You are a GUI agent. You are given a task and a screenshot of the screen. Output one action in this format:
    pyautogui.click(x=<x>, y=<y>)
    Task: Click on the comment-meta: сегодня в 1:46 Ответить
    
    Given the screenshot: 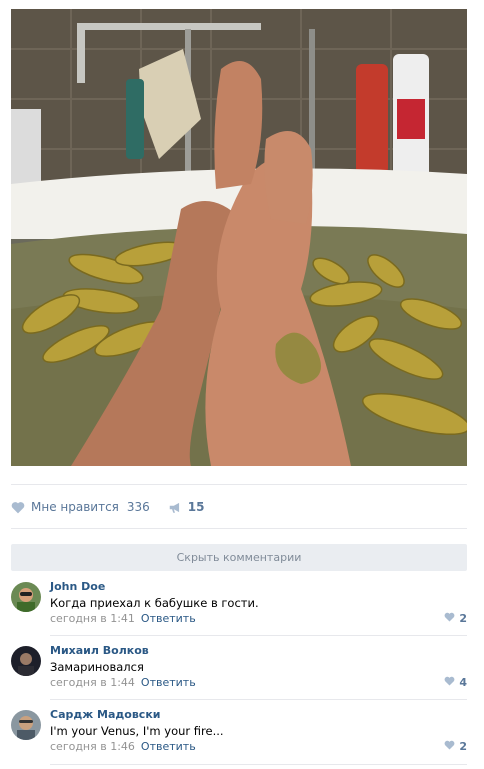 What is the action you would take?
    pyautogui.click(x=123, y=746)
    